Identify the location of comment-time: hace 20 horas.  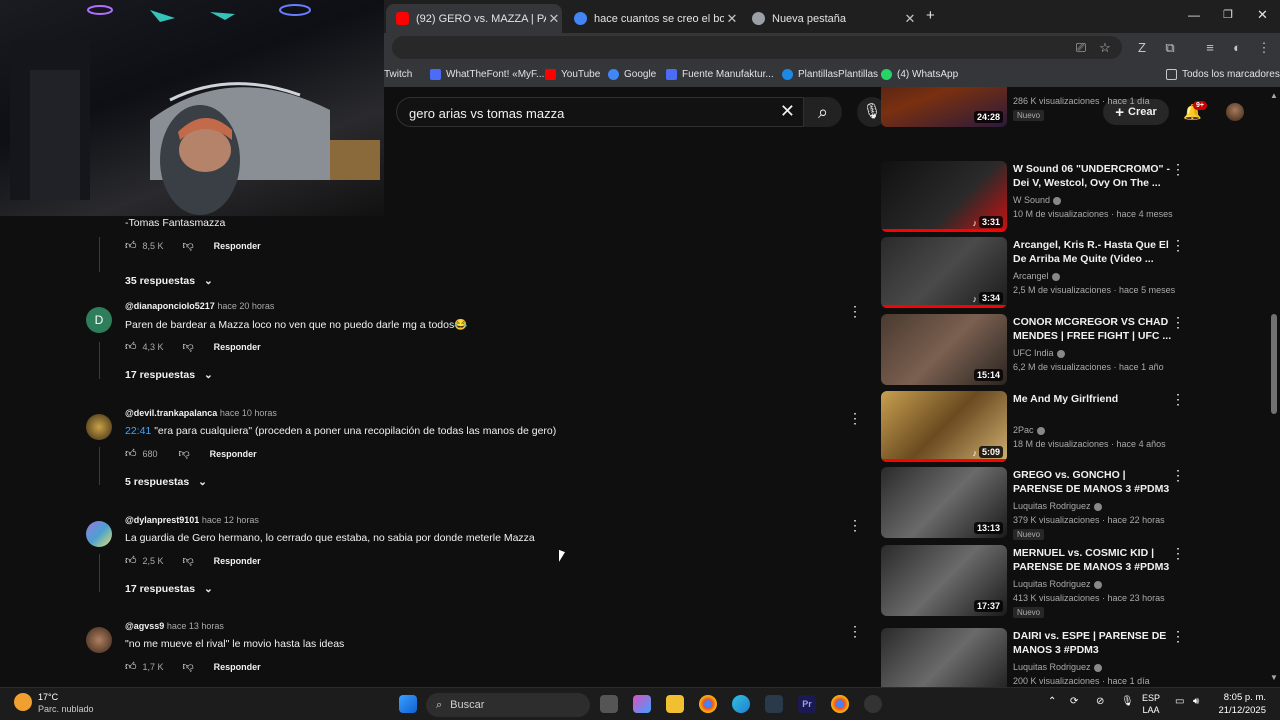
(245, 306).